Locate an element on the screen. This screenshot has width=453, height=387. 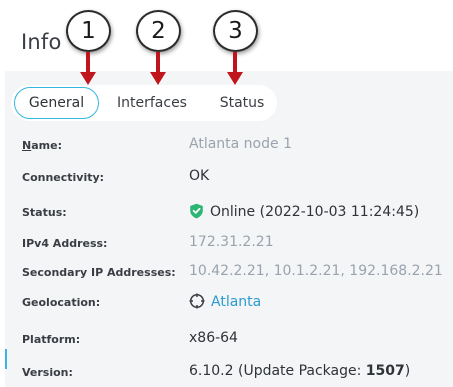
field-geolocation-label: Geolocation: is located at coordinates (61, 302).